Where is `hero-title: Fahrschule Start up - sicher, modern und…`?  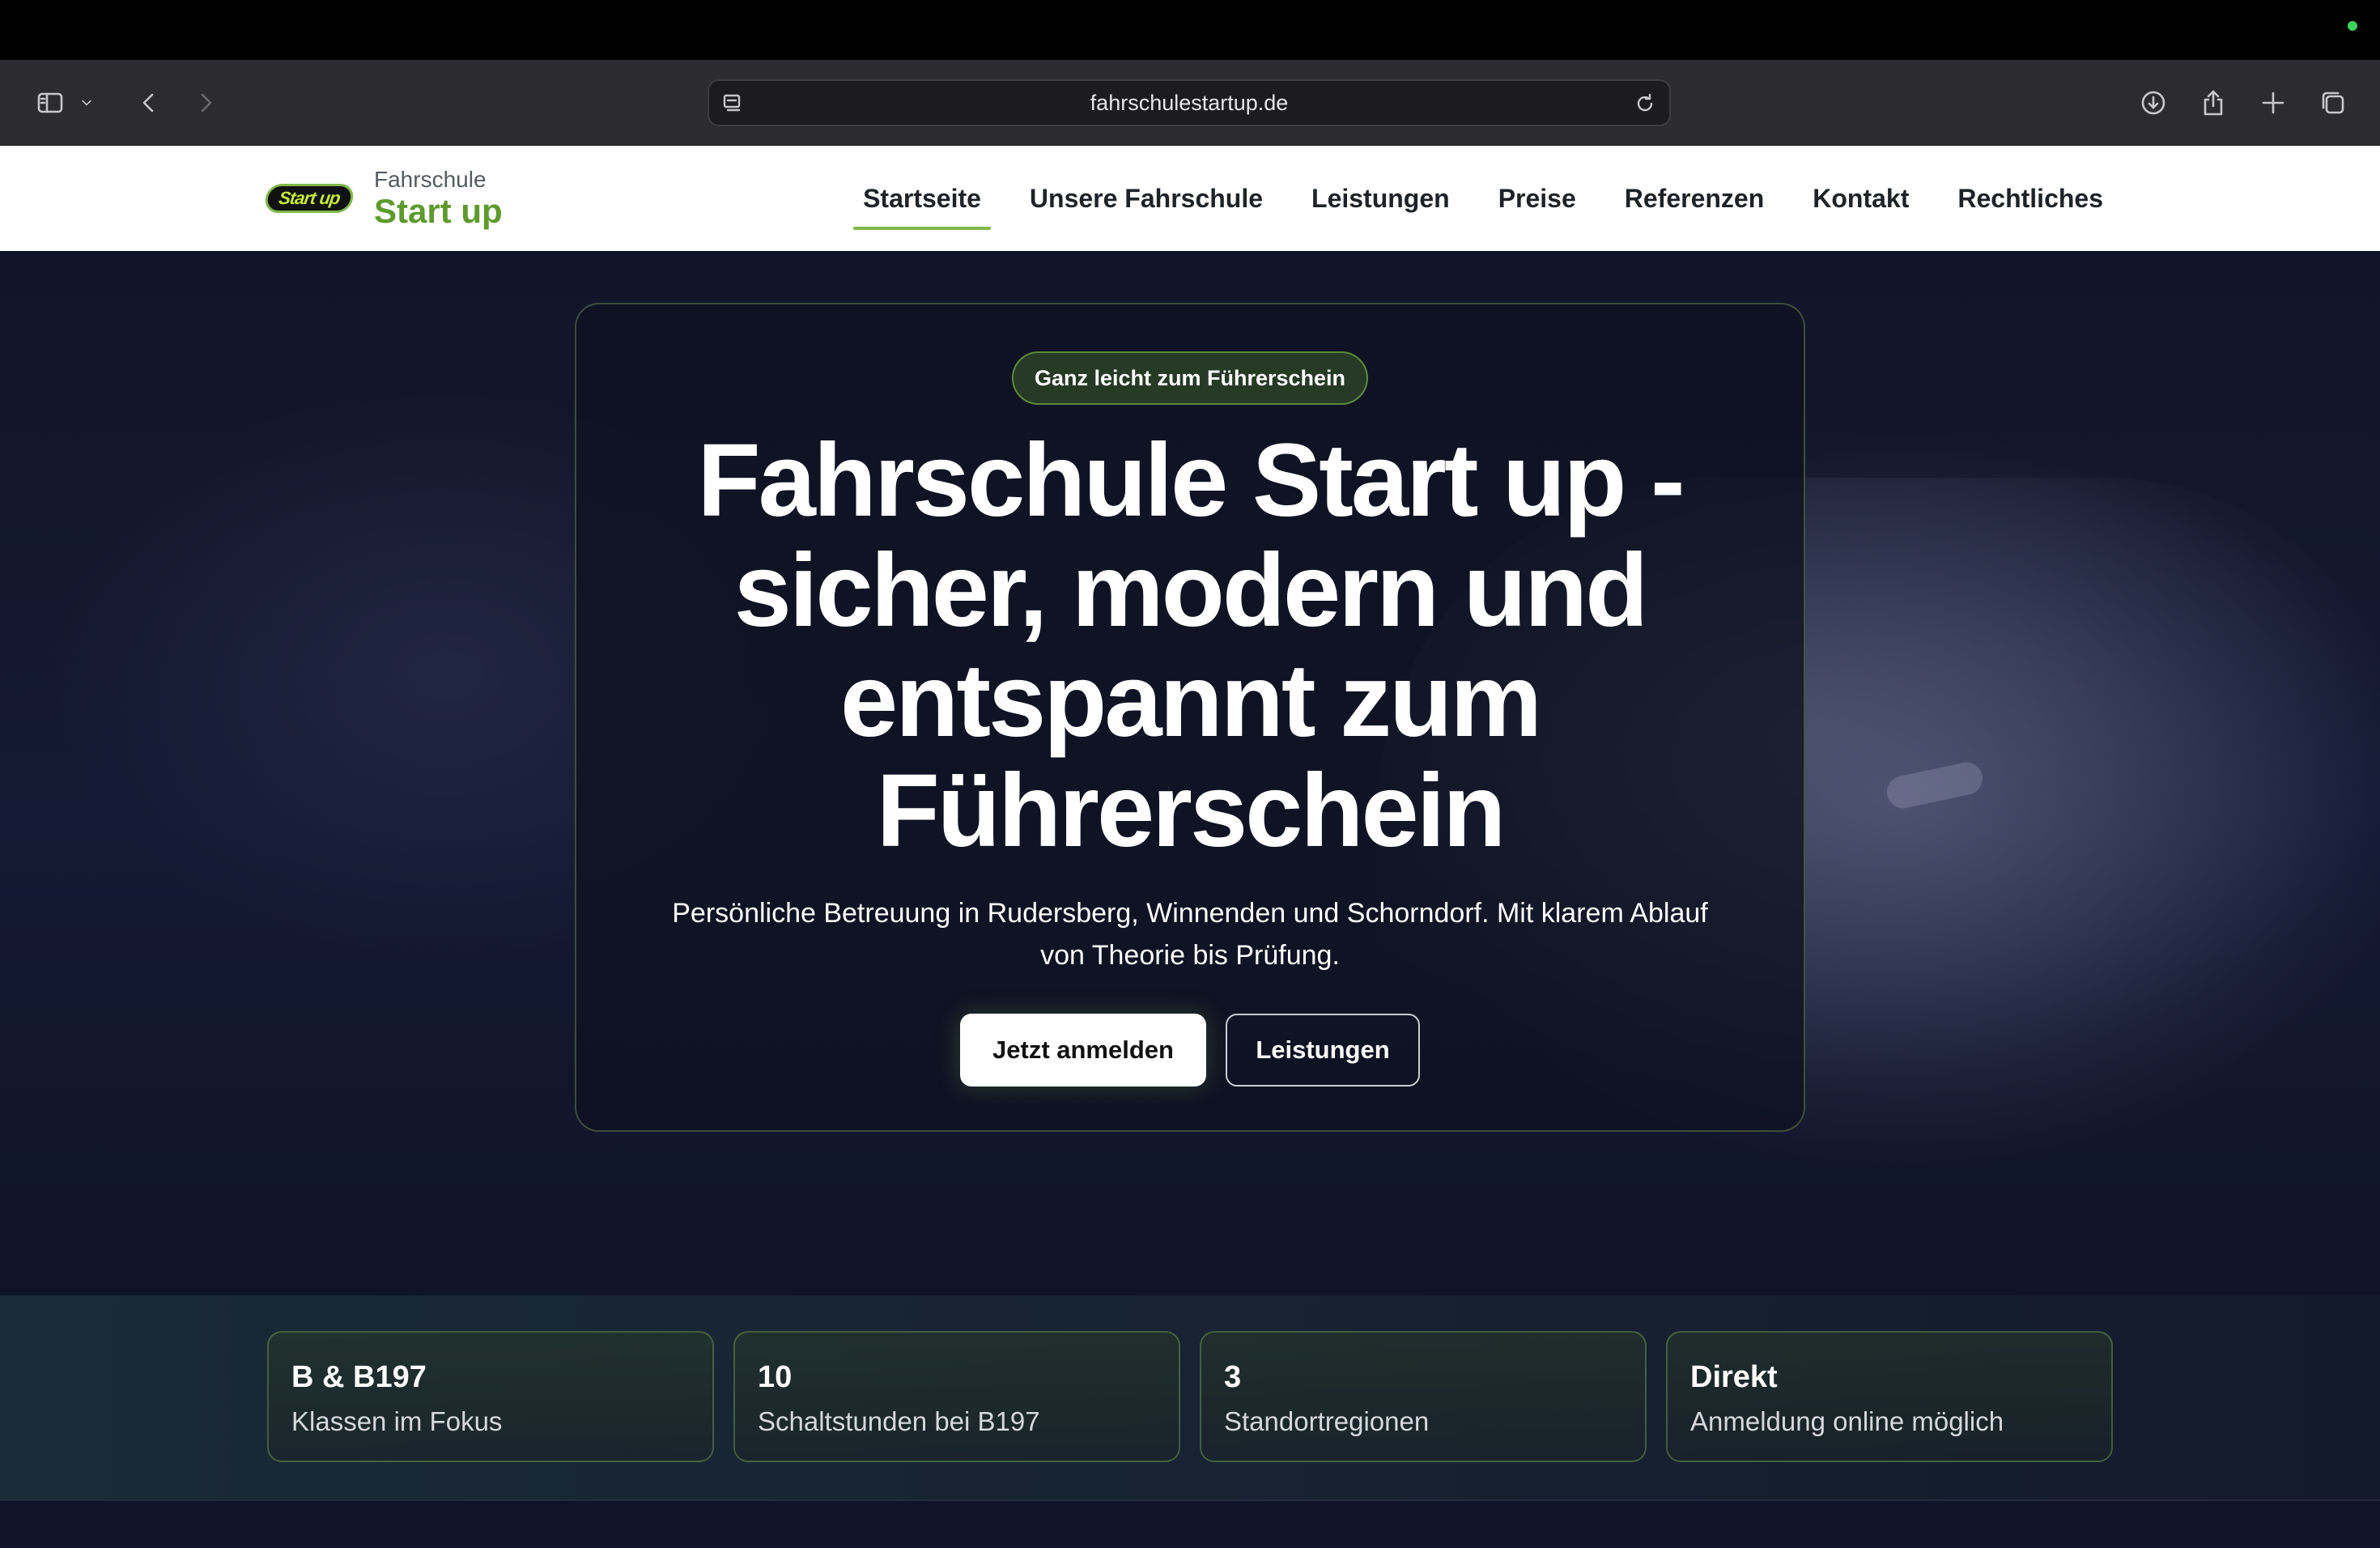
hero-title: Fahrschule Start up - sicher, modern und… is located at coordinates (1191, 646).